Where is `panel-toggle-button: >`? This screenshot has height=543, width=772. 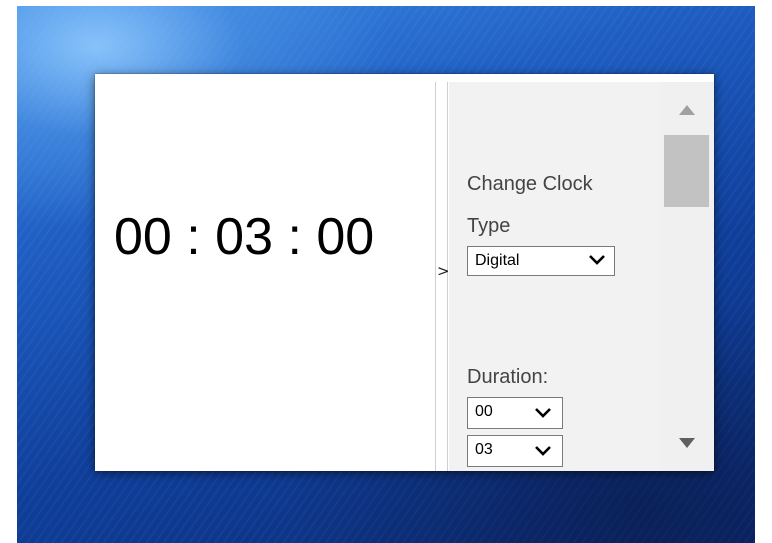
panel-toggle-button: > is located at coordinates (443, 271).